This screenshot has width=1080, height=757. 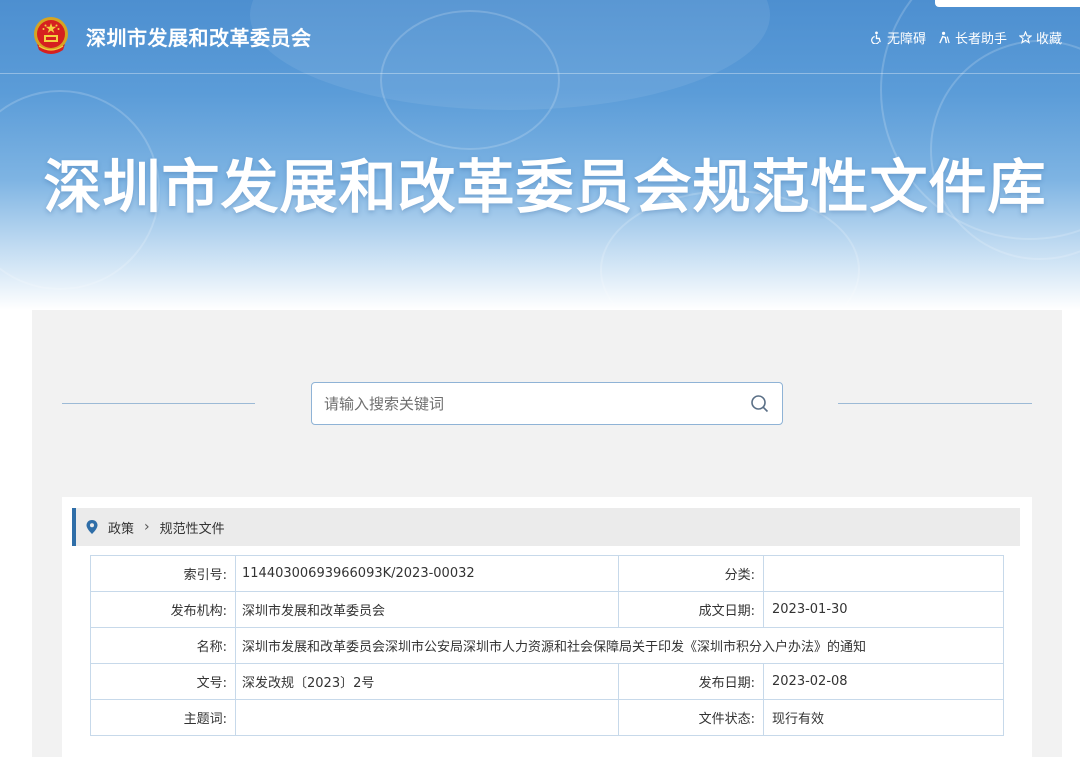 I want to click on search-box, so click(x=547, y=403).